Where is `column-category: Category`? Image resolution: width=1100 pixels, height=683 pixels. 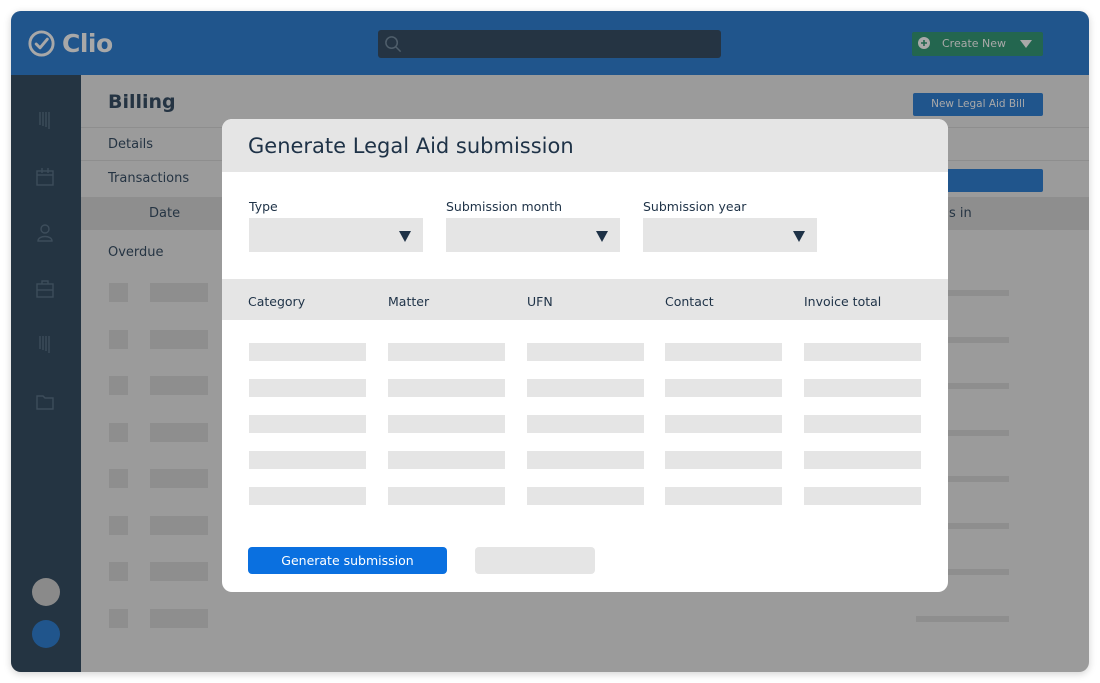
column-category: Category is located at coordinates (277, 301).